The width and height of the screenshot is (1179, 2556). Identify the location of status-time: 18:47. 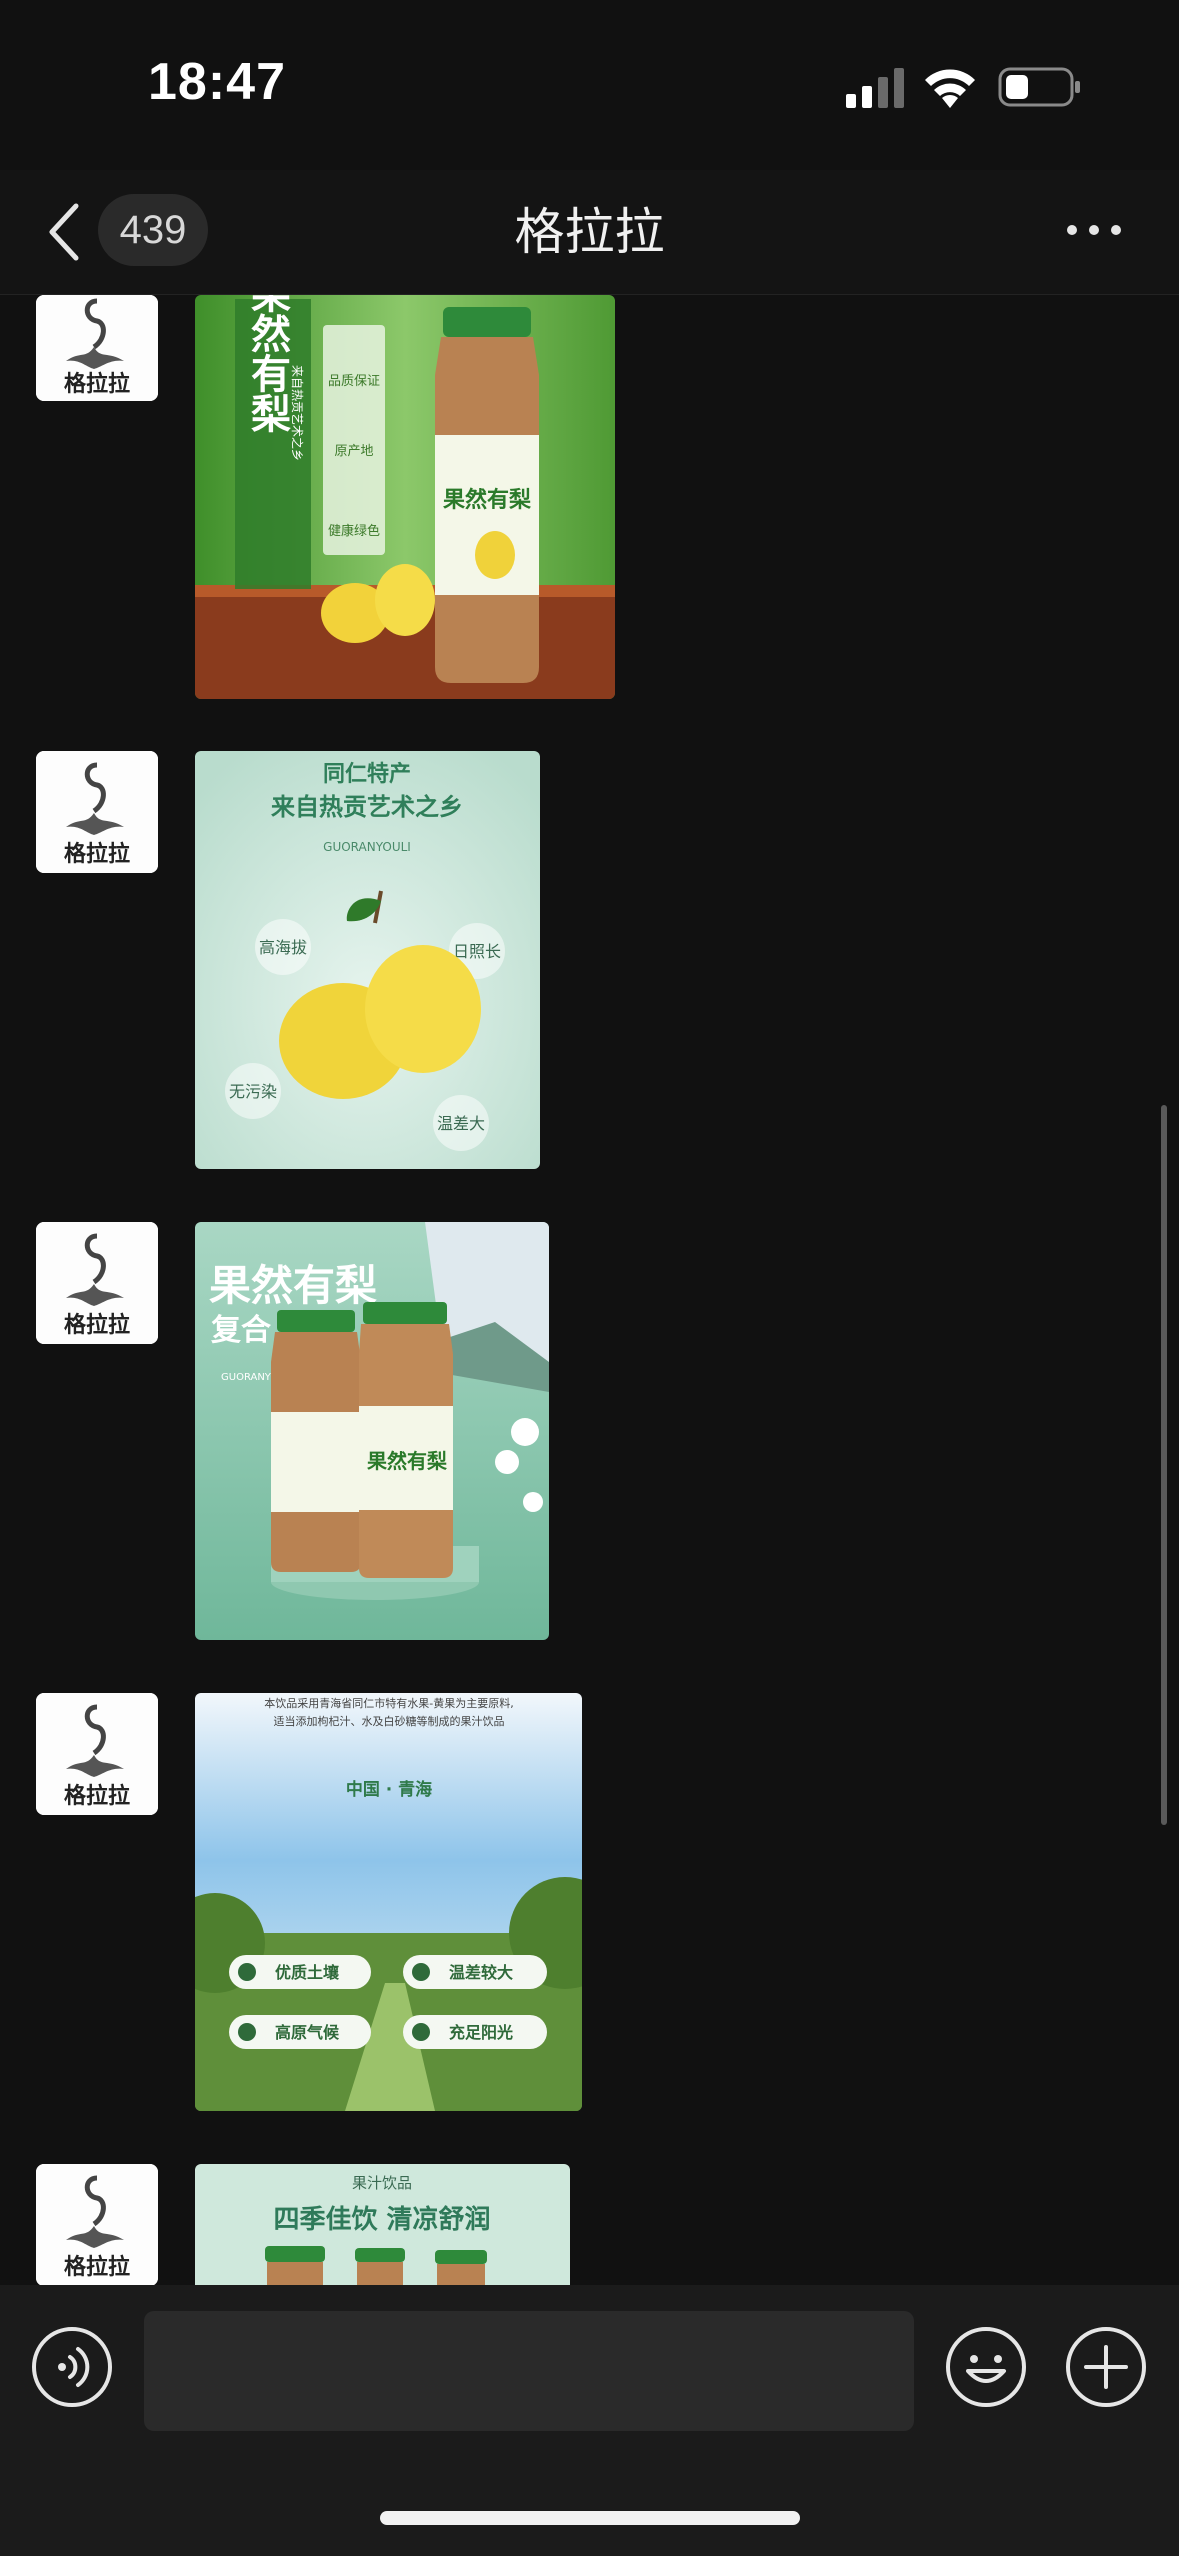
(217, 82).